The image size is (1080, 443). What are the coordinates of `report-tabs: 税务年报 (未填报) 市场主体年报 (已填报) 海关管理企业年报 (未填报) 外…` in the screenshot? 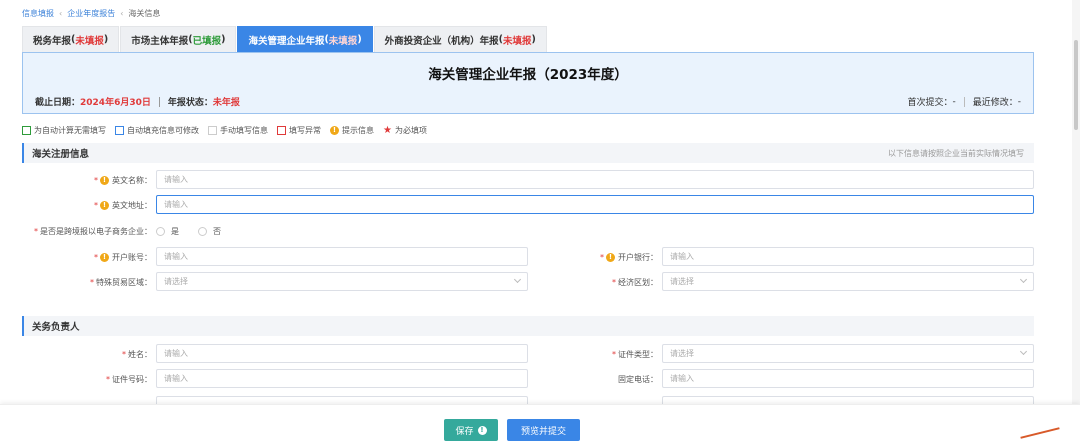 It's located at (285, 39).